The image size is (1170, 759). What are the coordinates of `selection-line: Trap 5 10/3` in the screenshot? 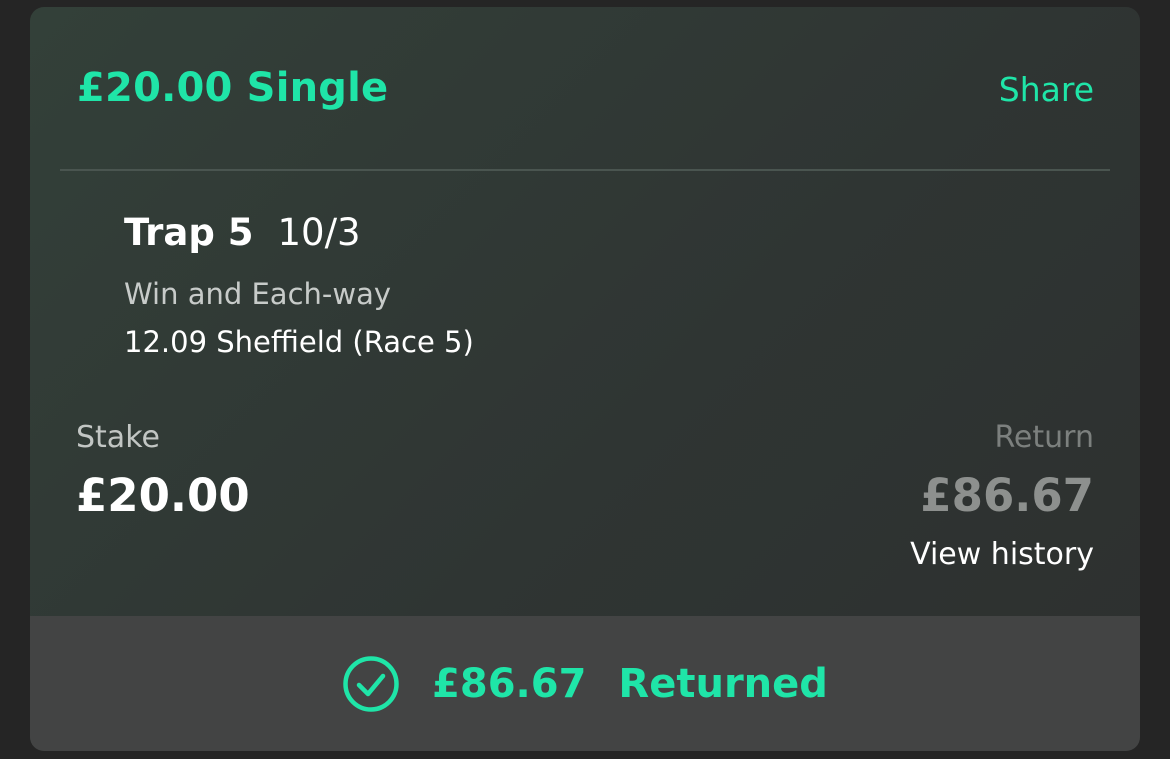 It's located at (242, 232).